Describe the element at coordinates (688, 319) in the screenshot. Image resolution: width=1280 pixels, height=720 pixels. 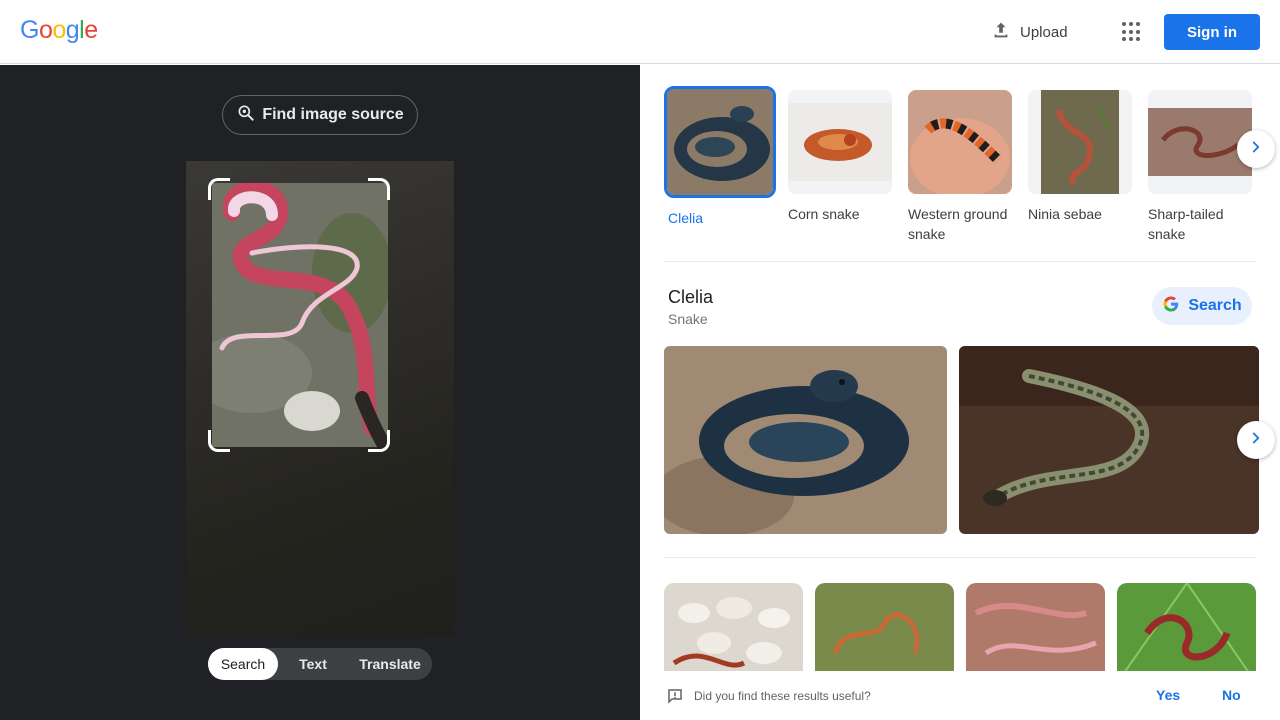
I see `knowledge-subtitle: Snake` at that location.